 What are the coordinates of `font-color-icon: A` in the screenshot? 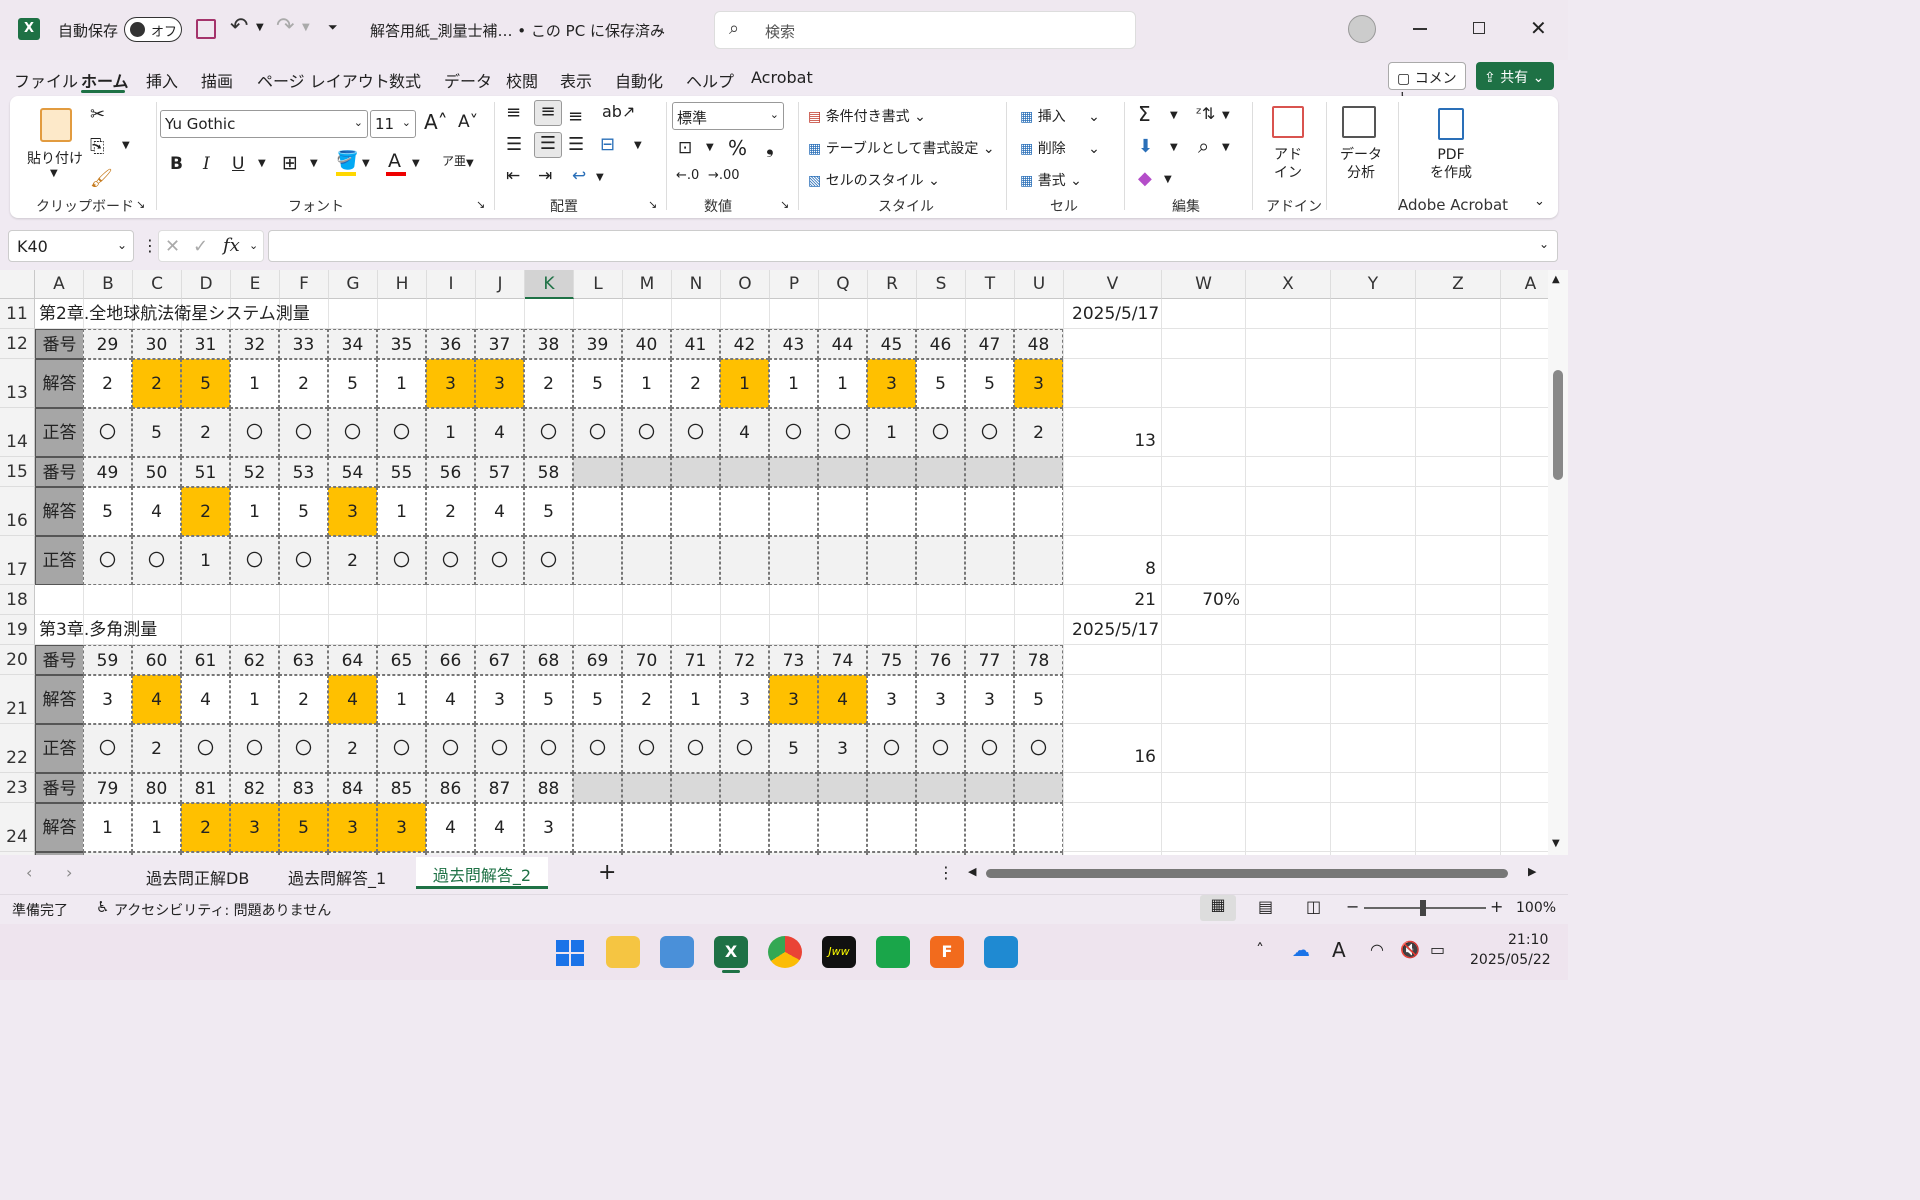 It's located at (394, 161).